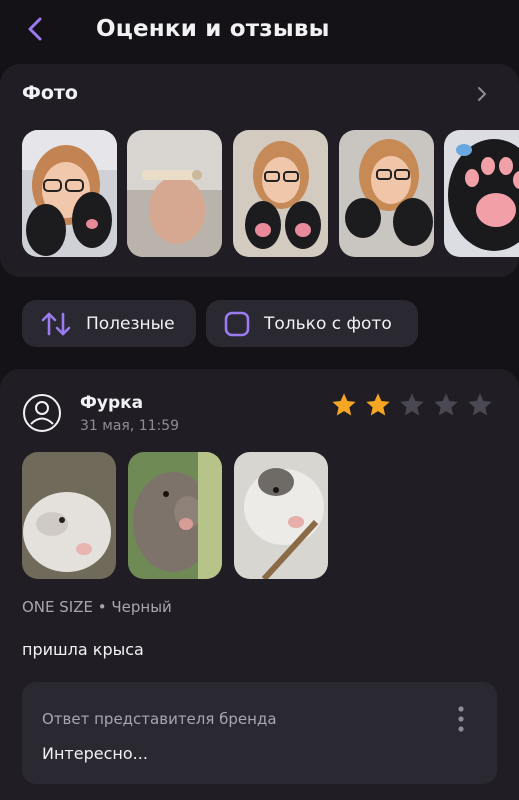 The height and width of the screenshot is (800, 519). What do you see at coordinates (213, 29) in the screenshot?
I see `page-title: Оценки и отзывы` at bounding box center [213, 29].